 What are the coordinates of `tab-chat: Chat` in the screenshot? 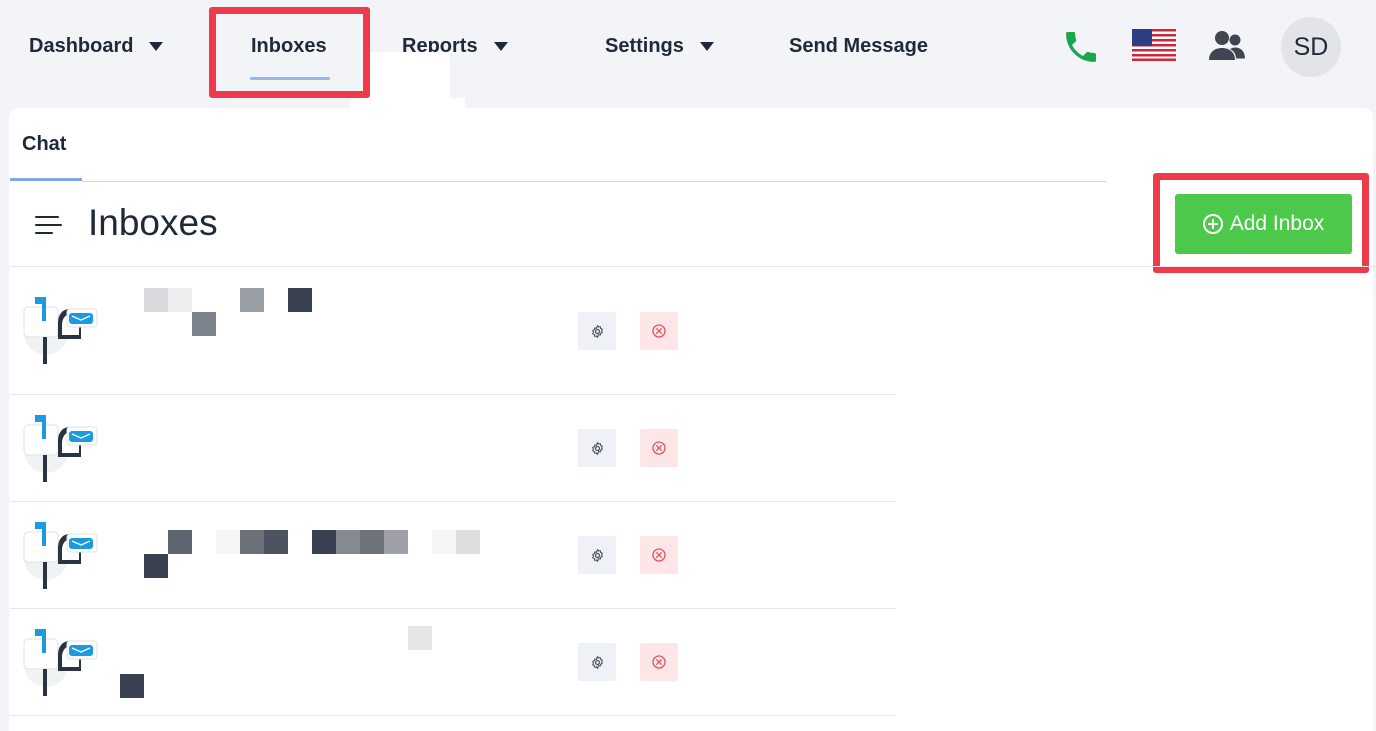 It's located at (44, 144).